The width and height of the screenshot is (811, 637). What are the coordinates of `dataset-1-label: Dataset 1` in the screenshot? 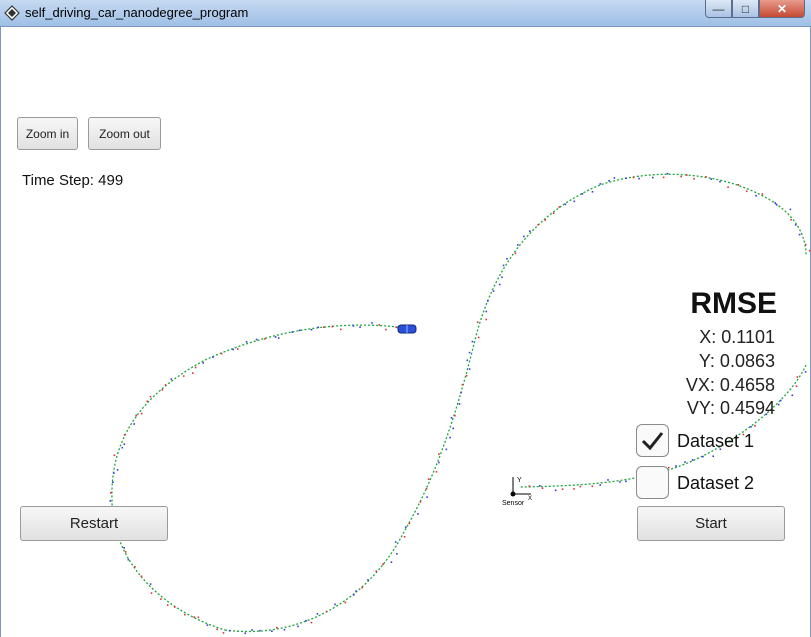 It's located at (715, 441).